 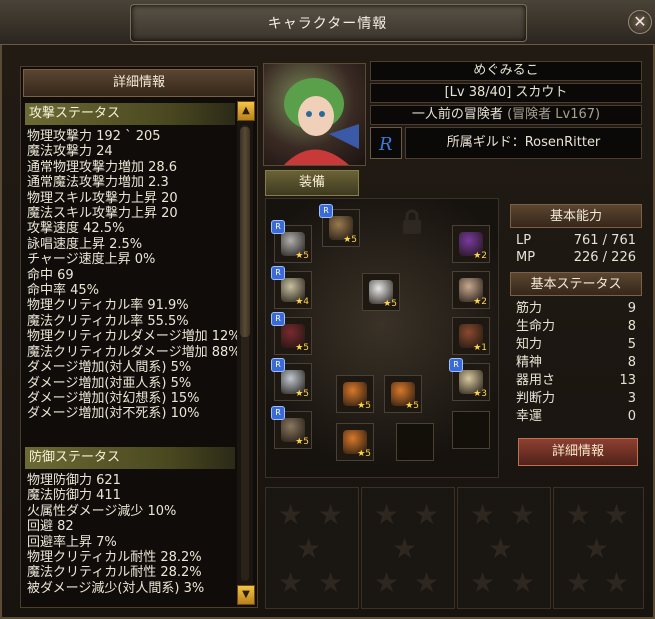 What do you see at coordinates (74, 496) in the screenshot?
I see `defense-stat-row: 魔法防御力 411` at bounding box center [74, 496].